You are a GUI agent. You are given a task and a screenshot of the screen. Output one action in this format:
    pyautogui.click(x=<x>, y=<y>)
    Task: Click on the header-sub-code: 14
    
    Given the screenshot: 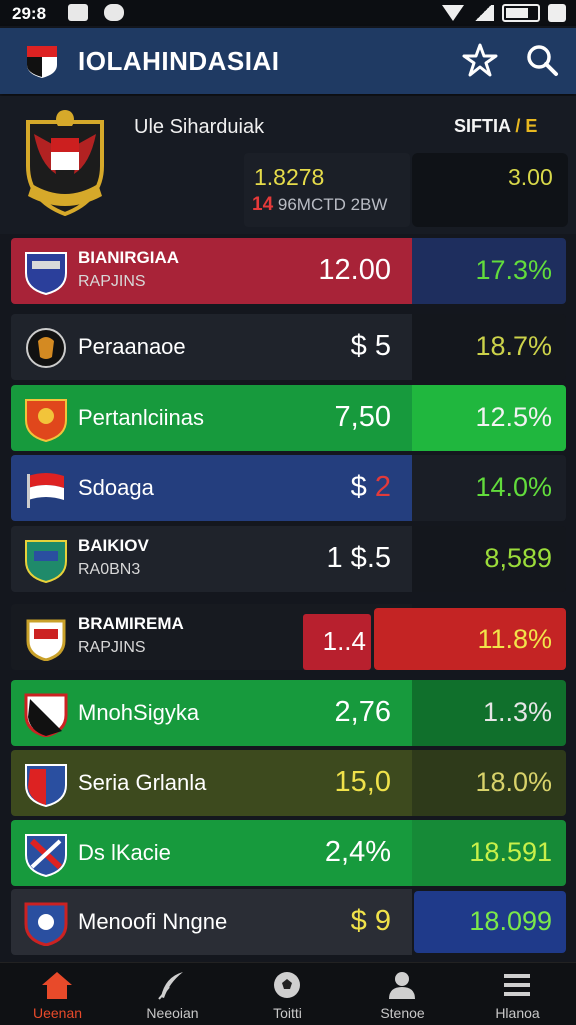 What is the action you would take?
    pyautogui.click(x=263, y=204)
    